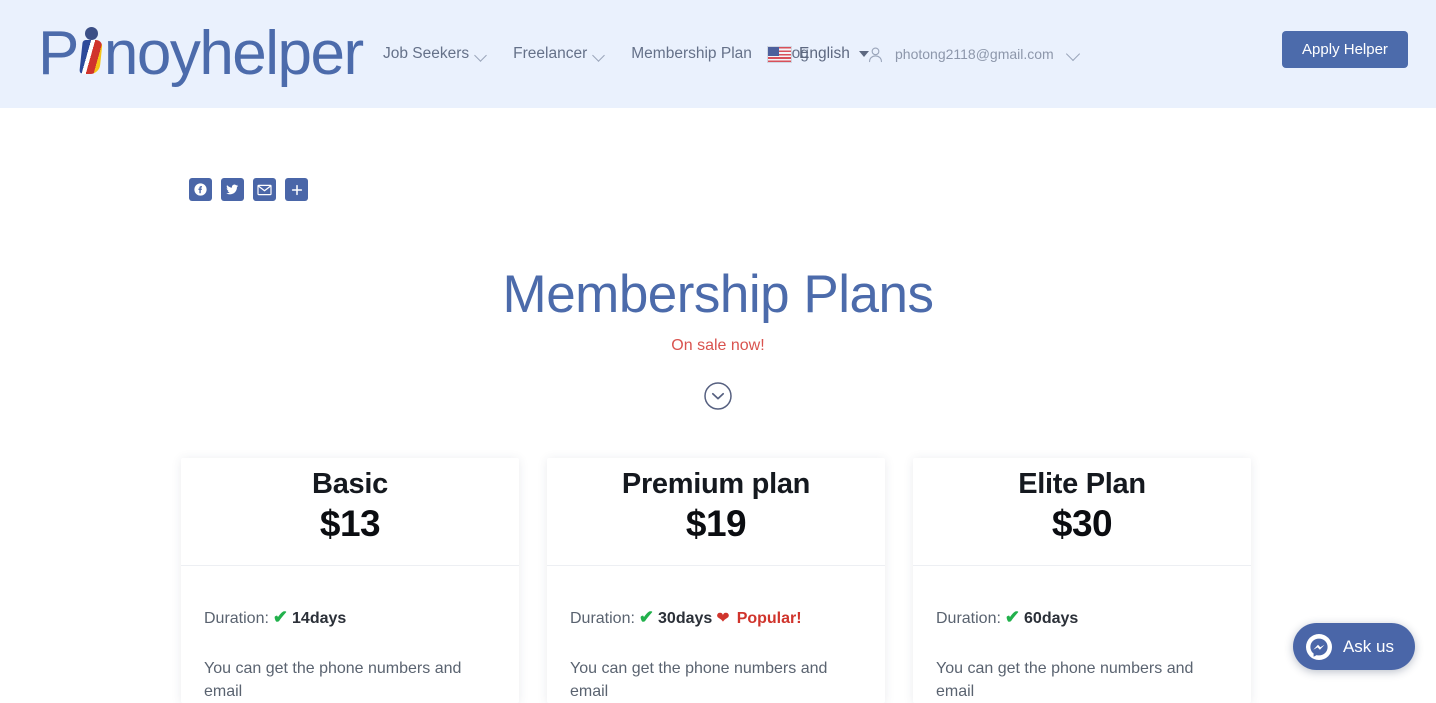  What do you see at coordinates (1051, 619) in the screenshot?
I see `duration-value: 60days` at bounding box center [1051, 619].